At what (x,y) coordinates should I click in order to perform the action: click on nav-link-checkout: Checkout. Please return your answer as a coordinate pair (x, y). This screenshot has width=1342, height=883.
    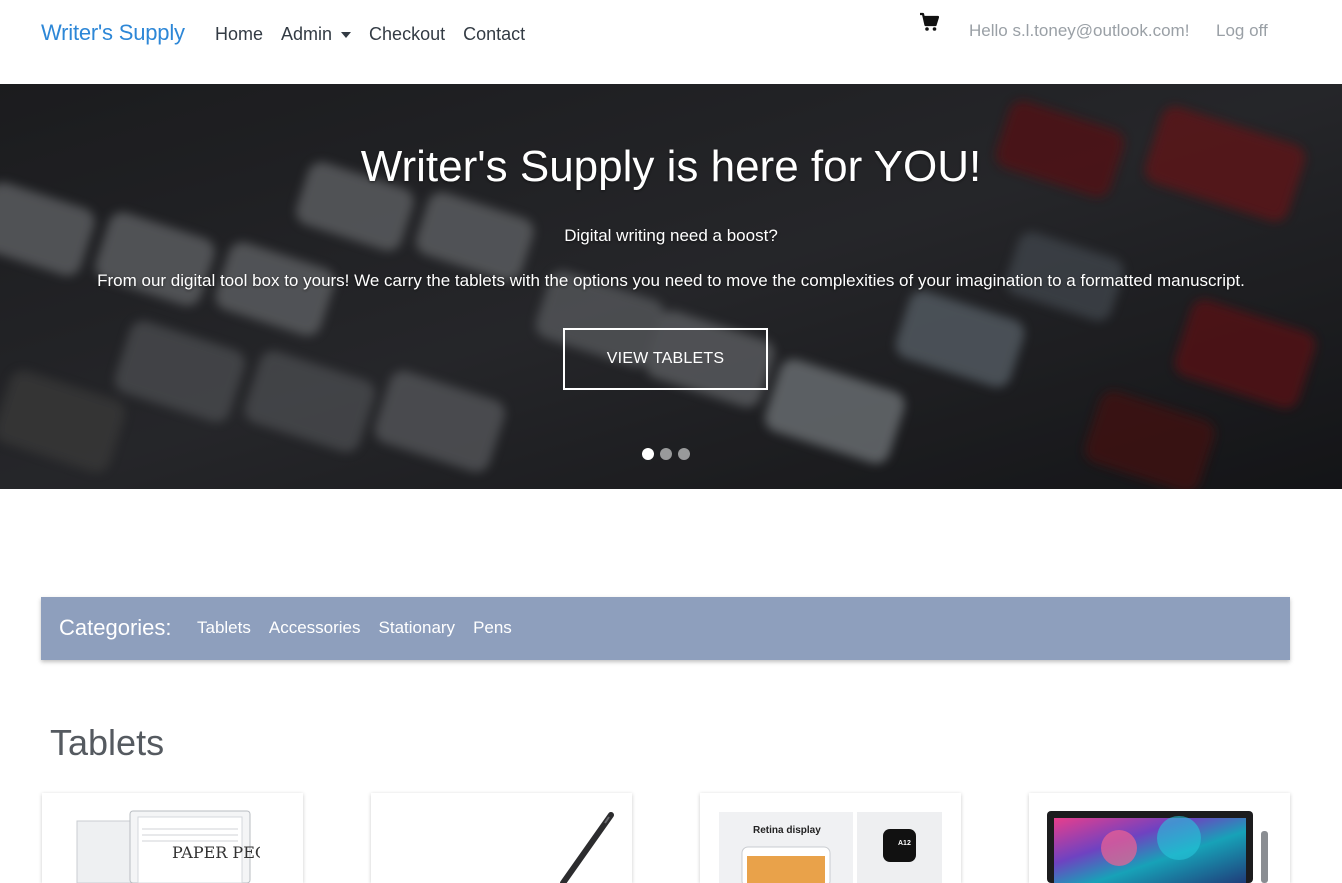
    Looking at the image, I should click on (407, 34).